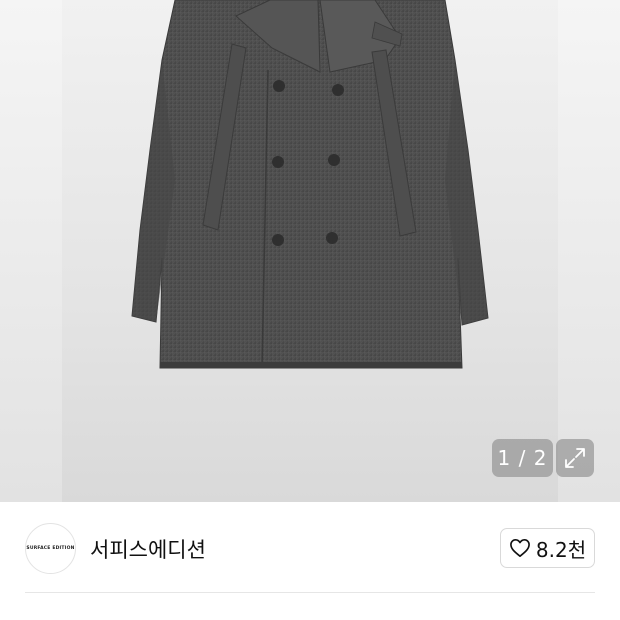 The height and width of the screenshot is (620, 620). I want to click on like-count: 8.2천, so click(561, 549).